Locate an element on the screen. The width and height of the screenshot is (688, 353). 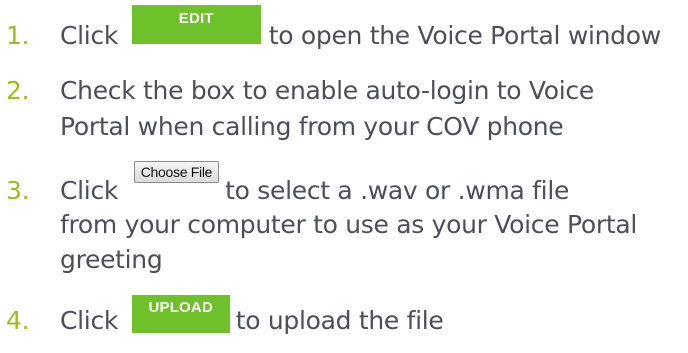
step-number: 1. is located at coordinates (18, 35).